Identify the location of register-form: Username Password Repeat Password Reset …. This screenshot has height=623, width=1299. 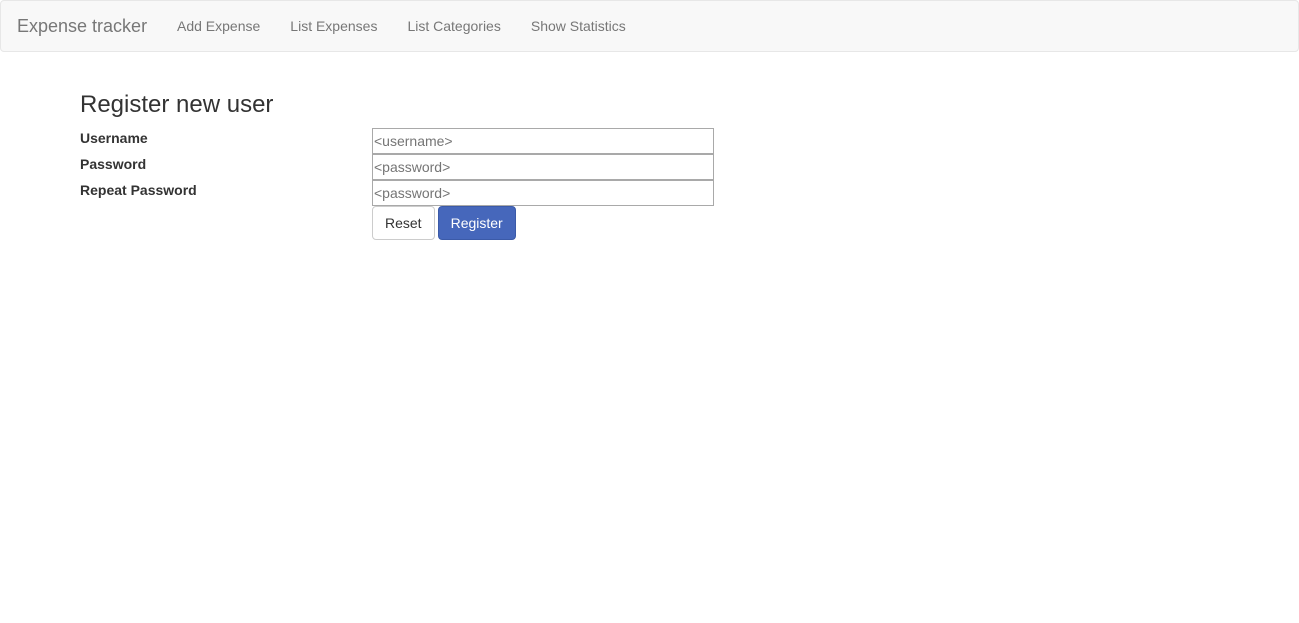
(430, 184).